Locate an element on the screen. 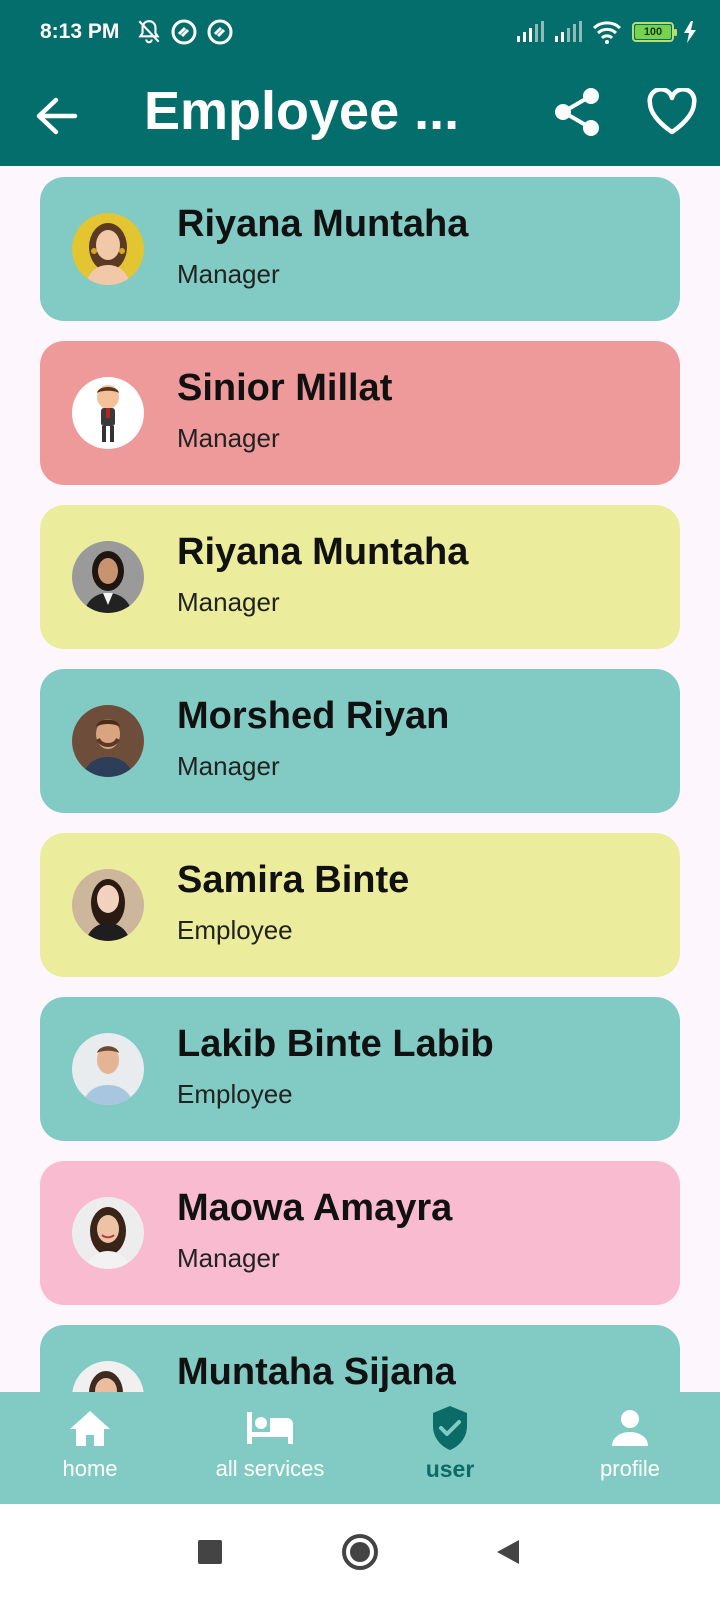 This screenshot has height=1600, width=720. triangle-back-icon is located at coordinates (508, 1552).